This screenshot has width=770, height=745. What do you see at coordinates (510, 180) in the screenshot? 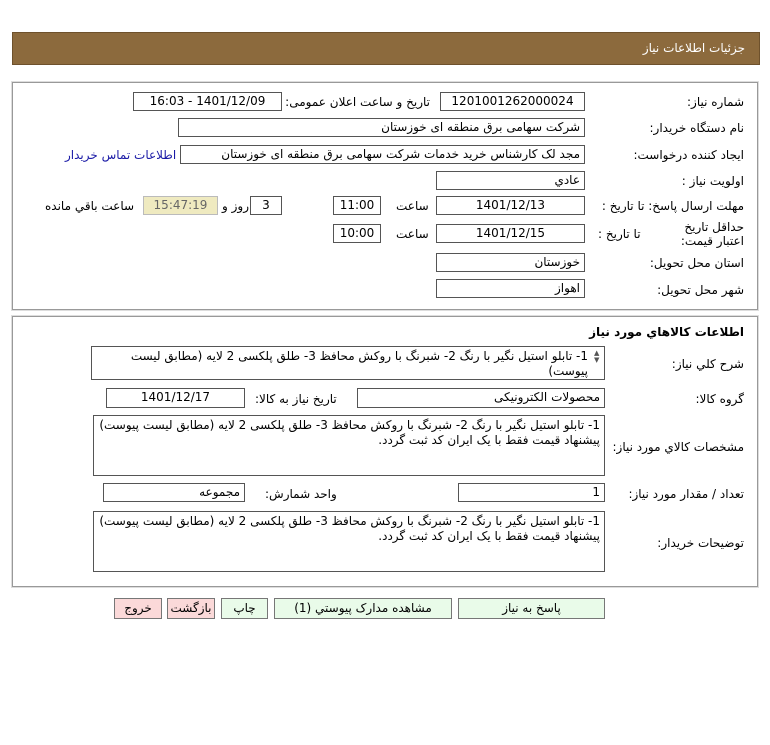
I see `priority-field: عادي` at bounding box center [510, 180].